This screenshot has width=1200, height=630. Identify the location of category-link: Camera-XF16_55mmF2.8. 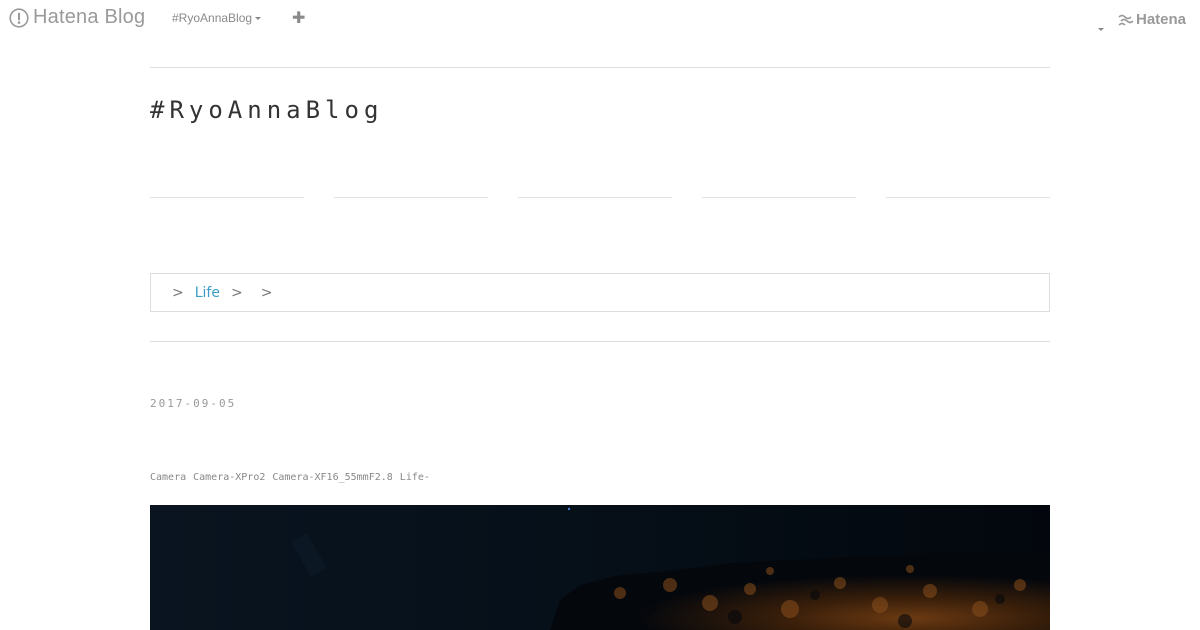
(332, 477).